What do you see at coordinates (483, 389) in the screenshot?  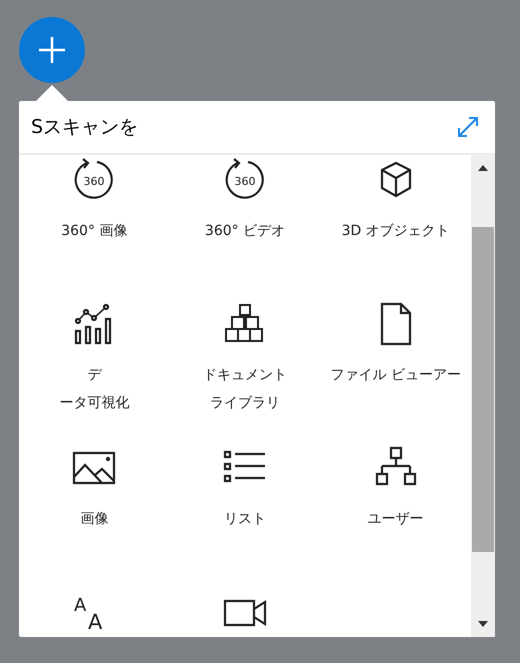 I see `scrollbar-thumb` at bounding box center [483, 389].